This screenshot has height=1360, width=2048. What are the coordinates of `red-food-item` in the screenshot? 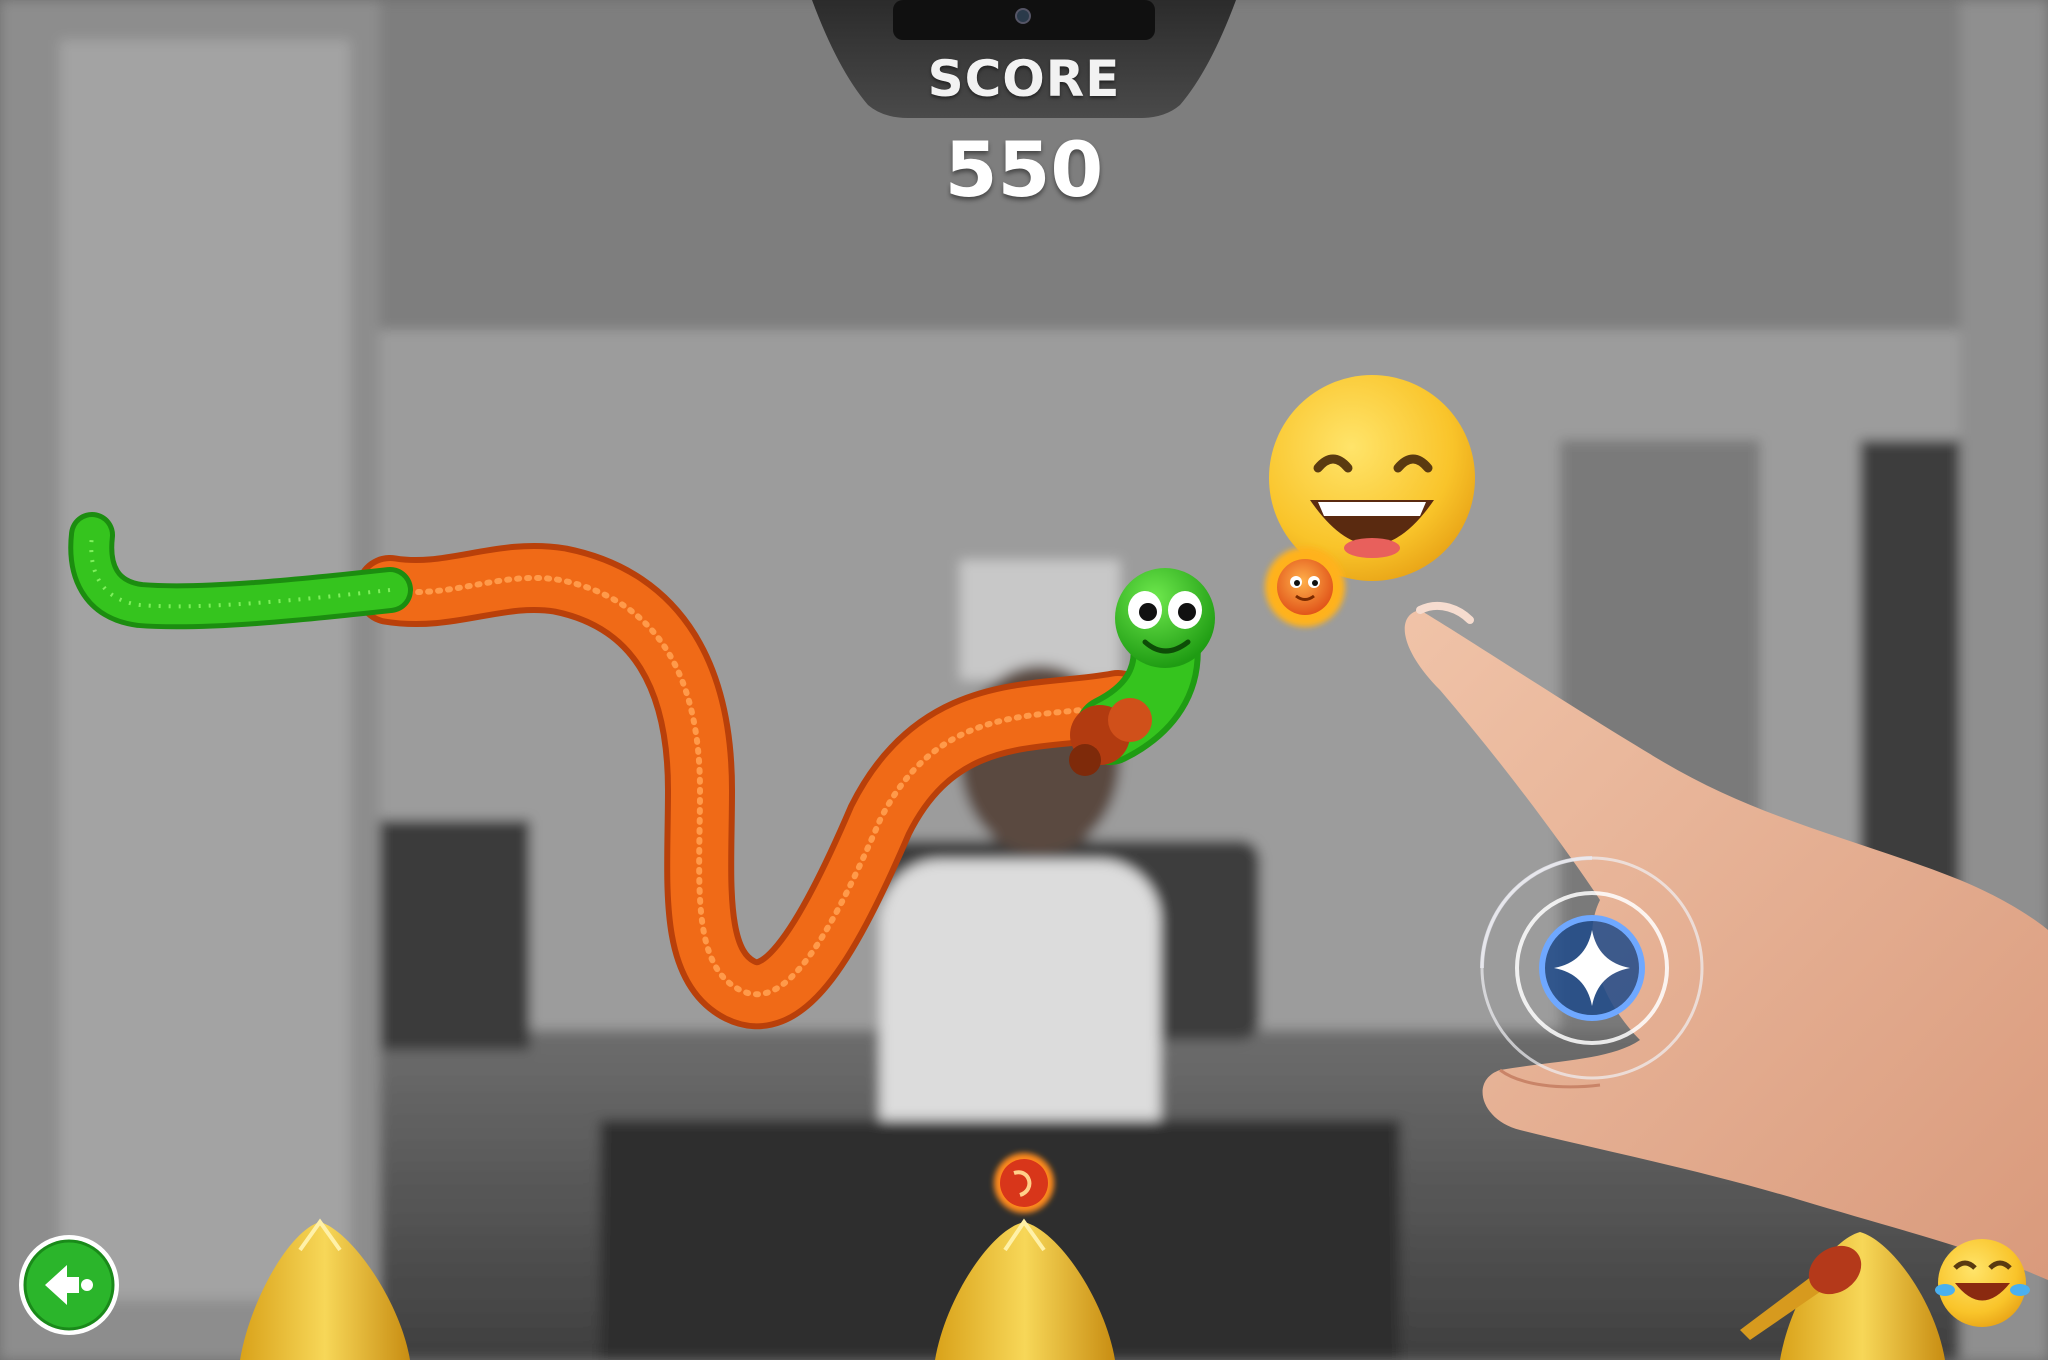 It's located at (1024, 1183).